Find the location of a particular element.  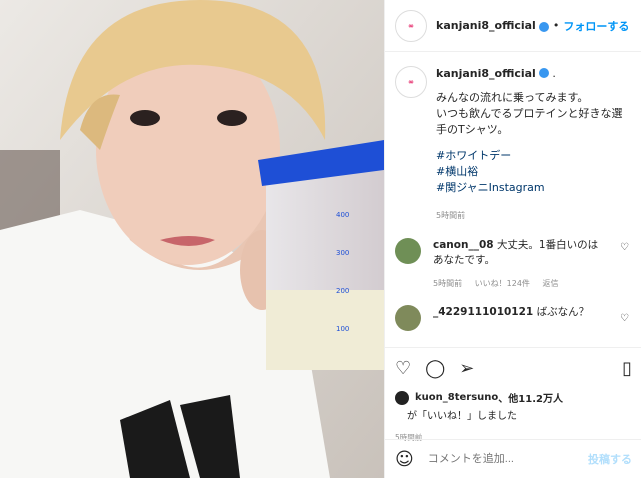

post-button: 投稿する is located at coordinates (610, 459).